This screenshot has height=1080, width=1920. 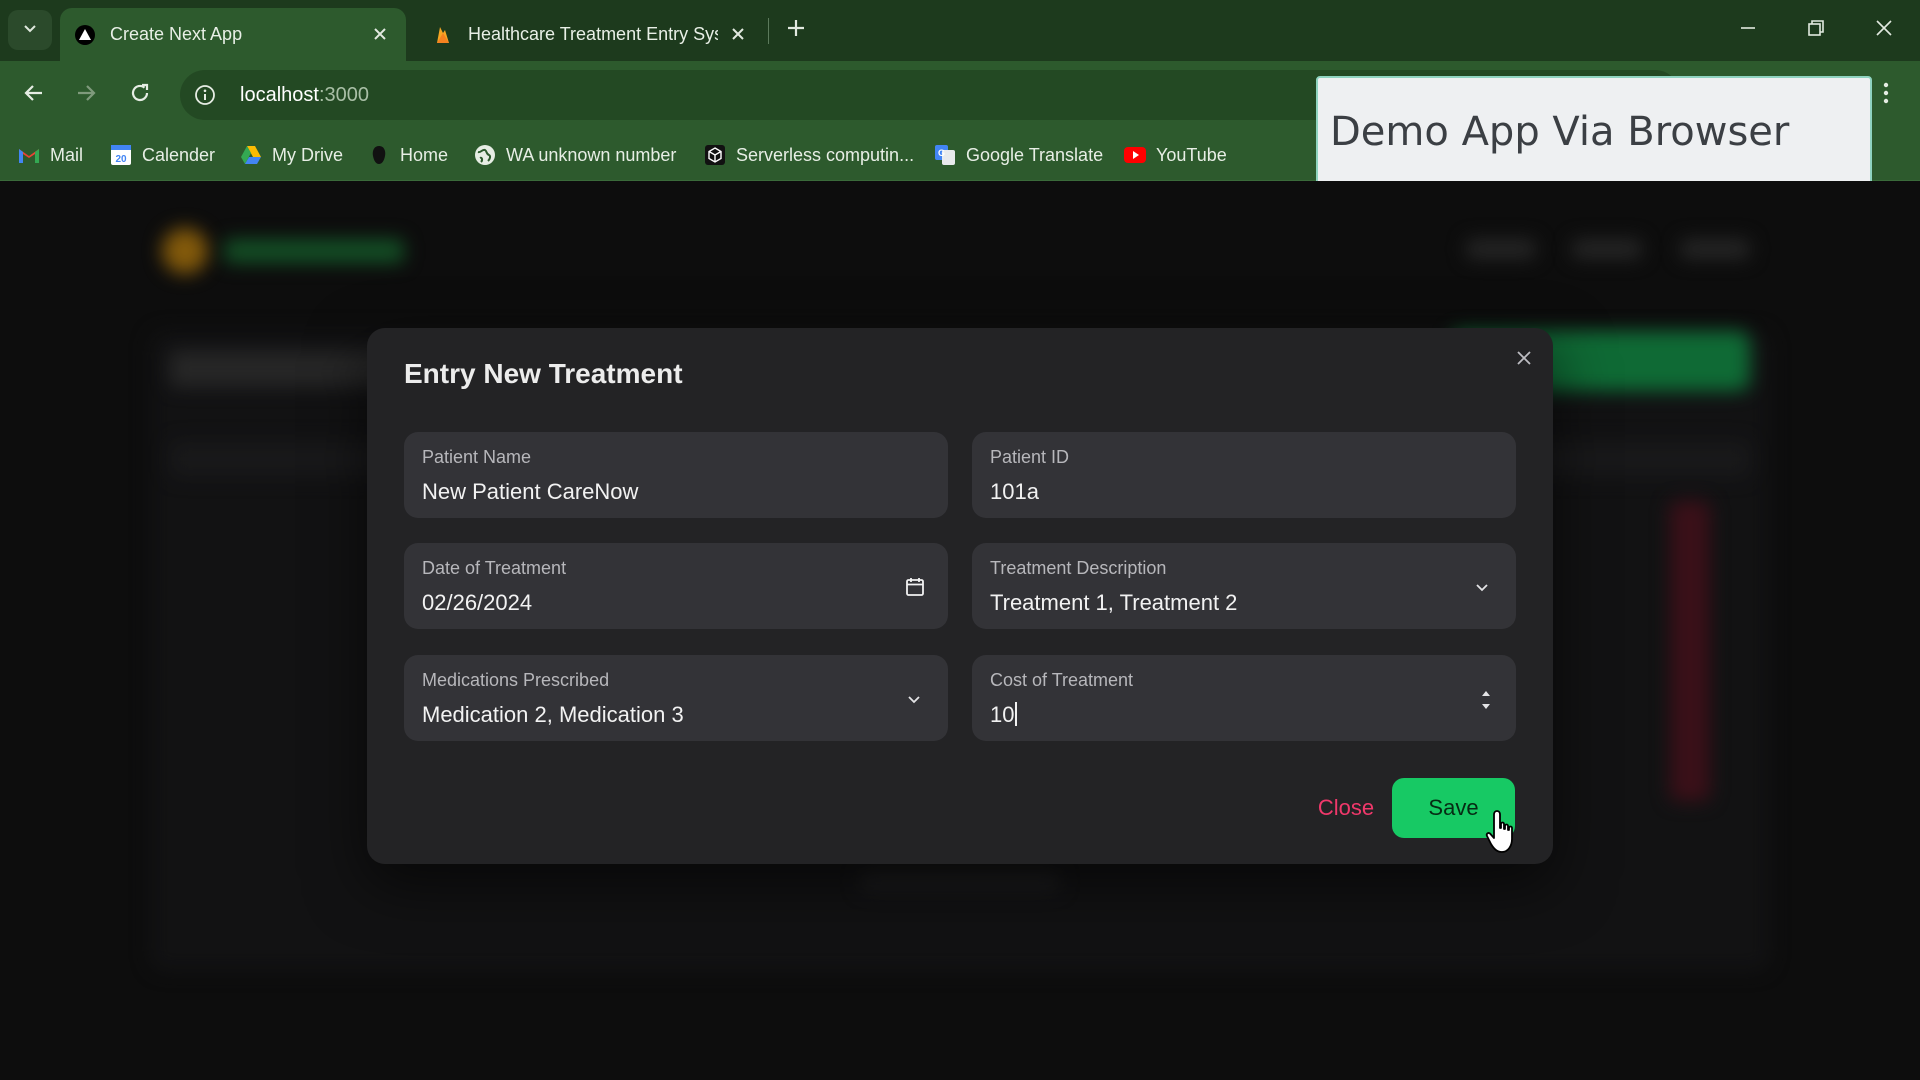 What do you see at coordinates (424, 154) in the screenshot?
I see `bookmark-label: Home` at bounding box center [424, 154].